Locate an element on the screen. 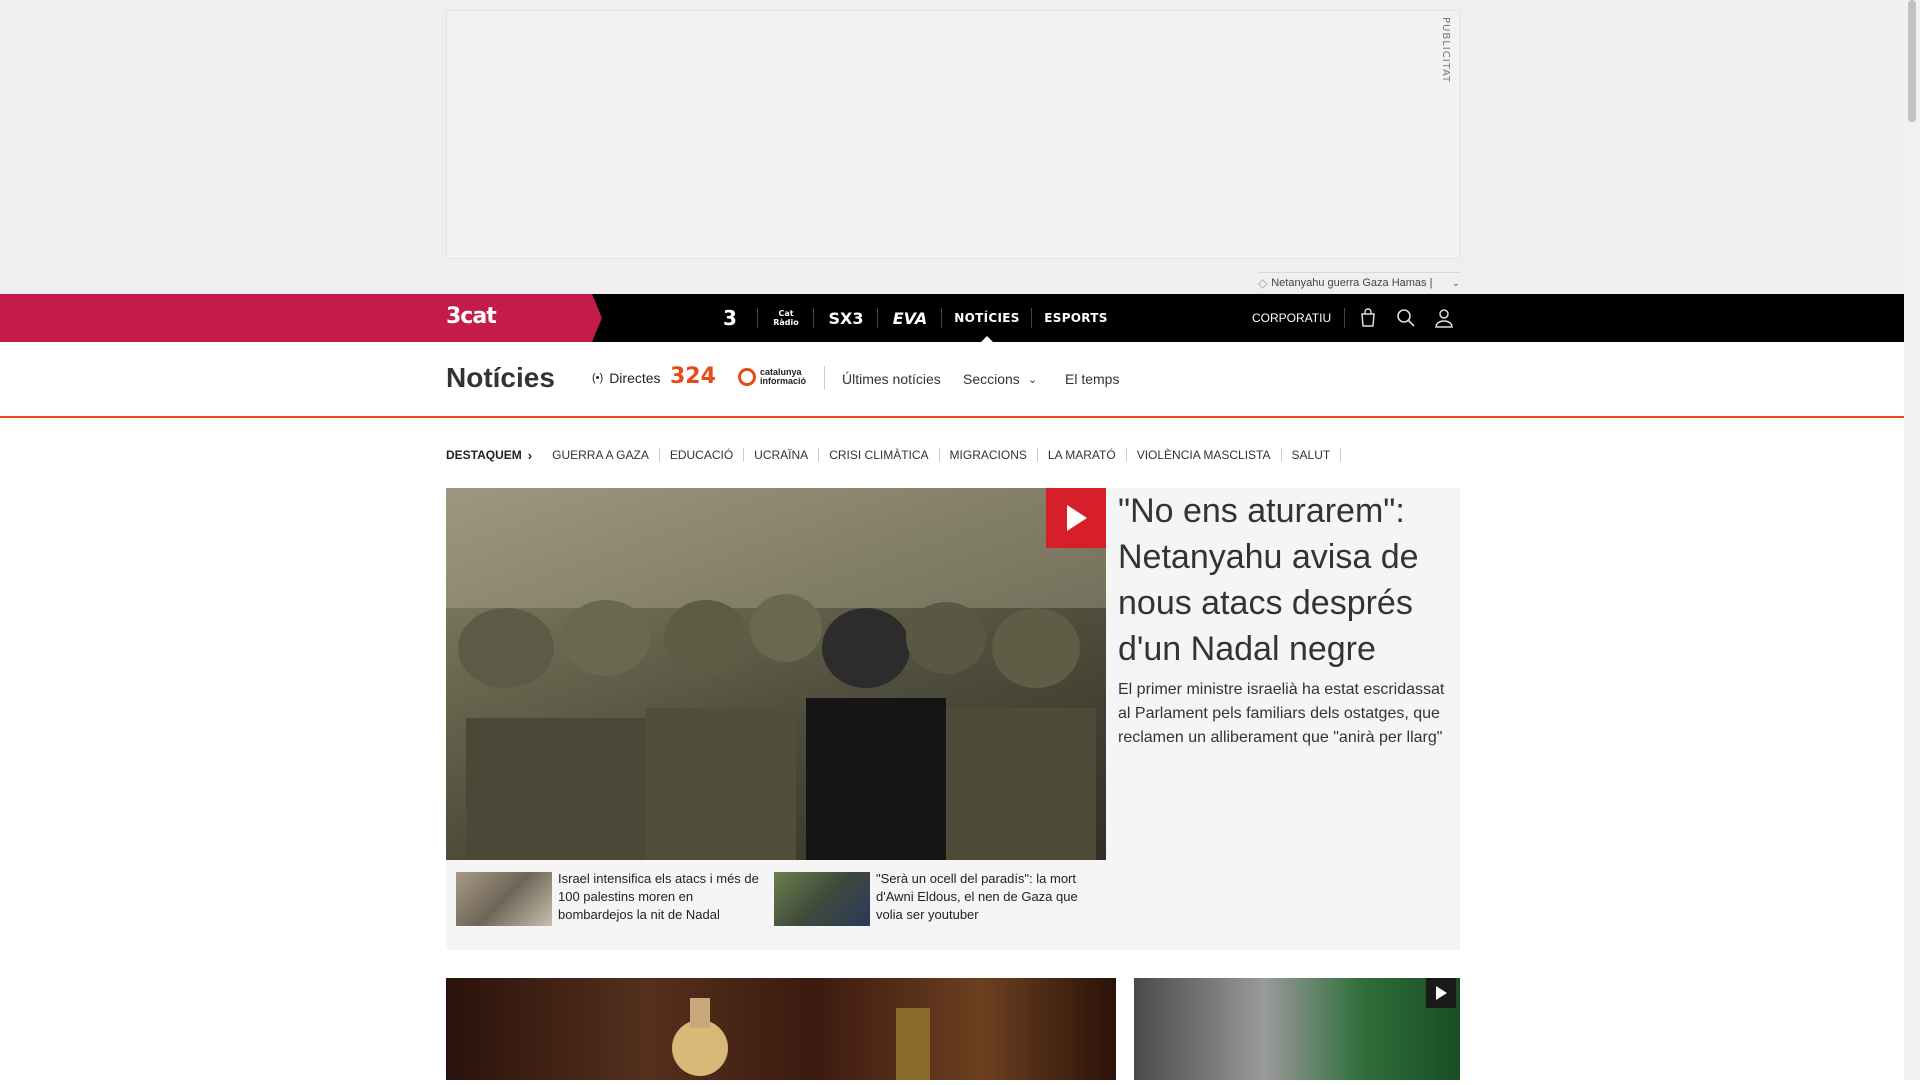  tag-la-marato: LA MARATÓ is located at coordinates (1082, 455).